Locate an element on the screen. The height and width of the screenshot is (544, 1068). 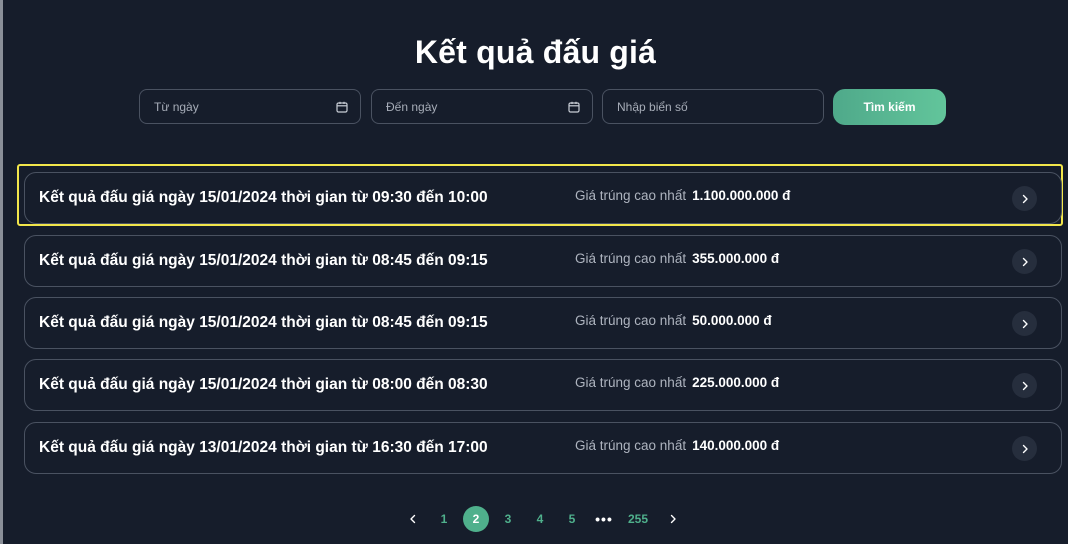
result-price: Giá trúng cao nhất 140.000.000 đ is located at coordinates (677, 445).